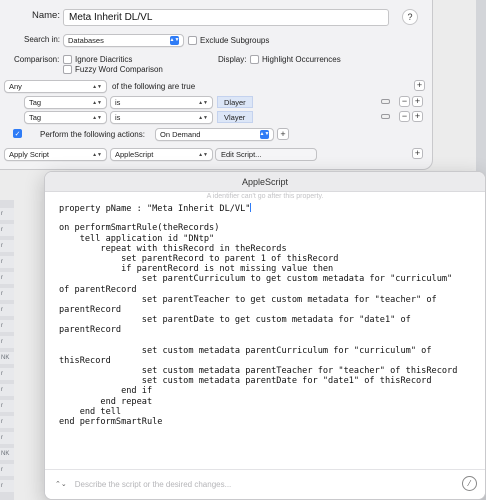  I want to click on code-line: end if, so click(106, 391).